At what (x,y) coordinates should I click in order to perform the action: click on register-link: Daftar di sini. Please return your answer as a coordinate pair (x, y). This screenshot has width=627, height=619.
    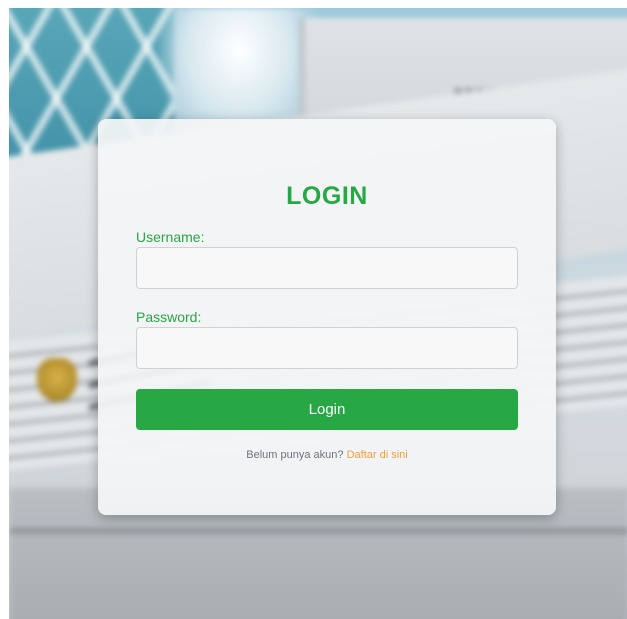
    Looking at the image, I should click on (377, 455).